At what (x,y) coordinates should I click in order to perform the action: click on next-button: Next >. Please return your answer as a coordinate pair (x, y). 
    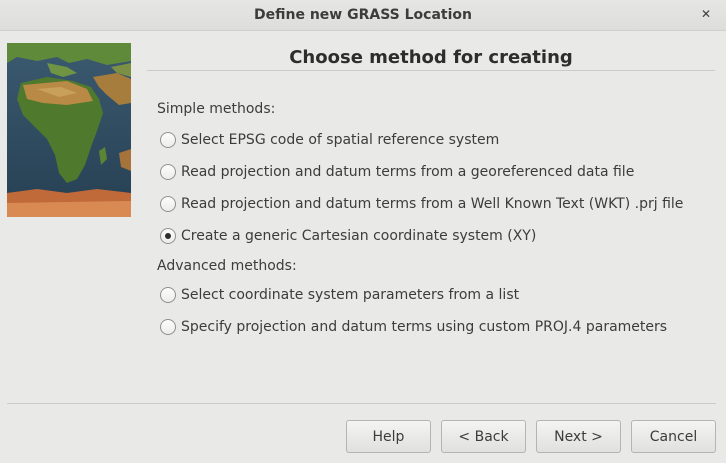
    Looking at the image, I should click on (578, 436).